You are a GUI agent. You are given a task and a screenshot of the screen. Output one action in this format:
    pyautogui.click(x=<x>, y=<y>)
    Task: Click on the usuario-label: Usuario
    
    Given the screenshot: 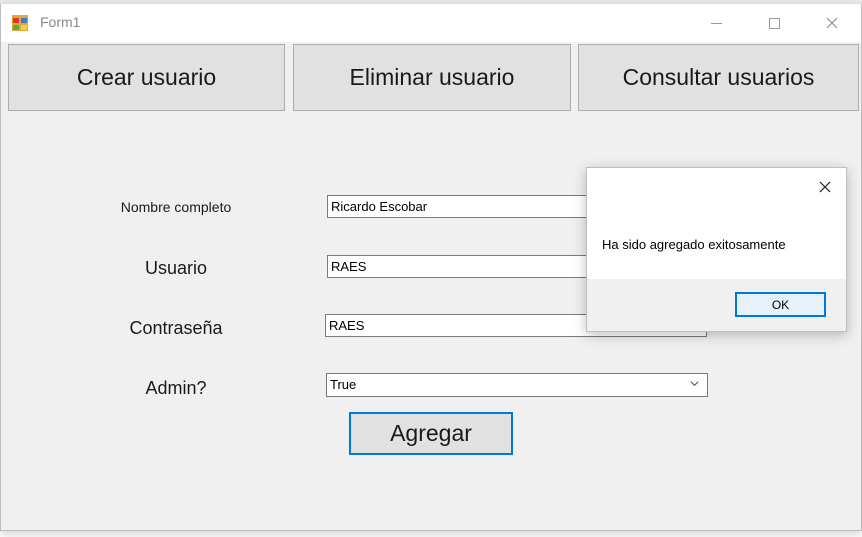 What is the action you would take?
    pyautogui.click(x=176, y=268)
    